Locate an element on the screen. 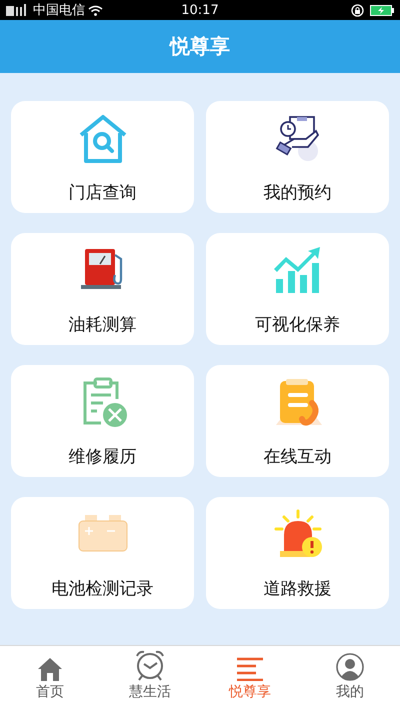  menu-lines-icon is located at coordinates (250, 669).